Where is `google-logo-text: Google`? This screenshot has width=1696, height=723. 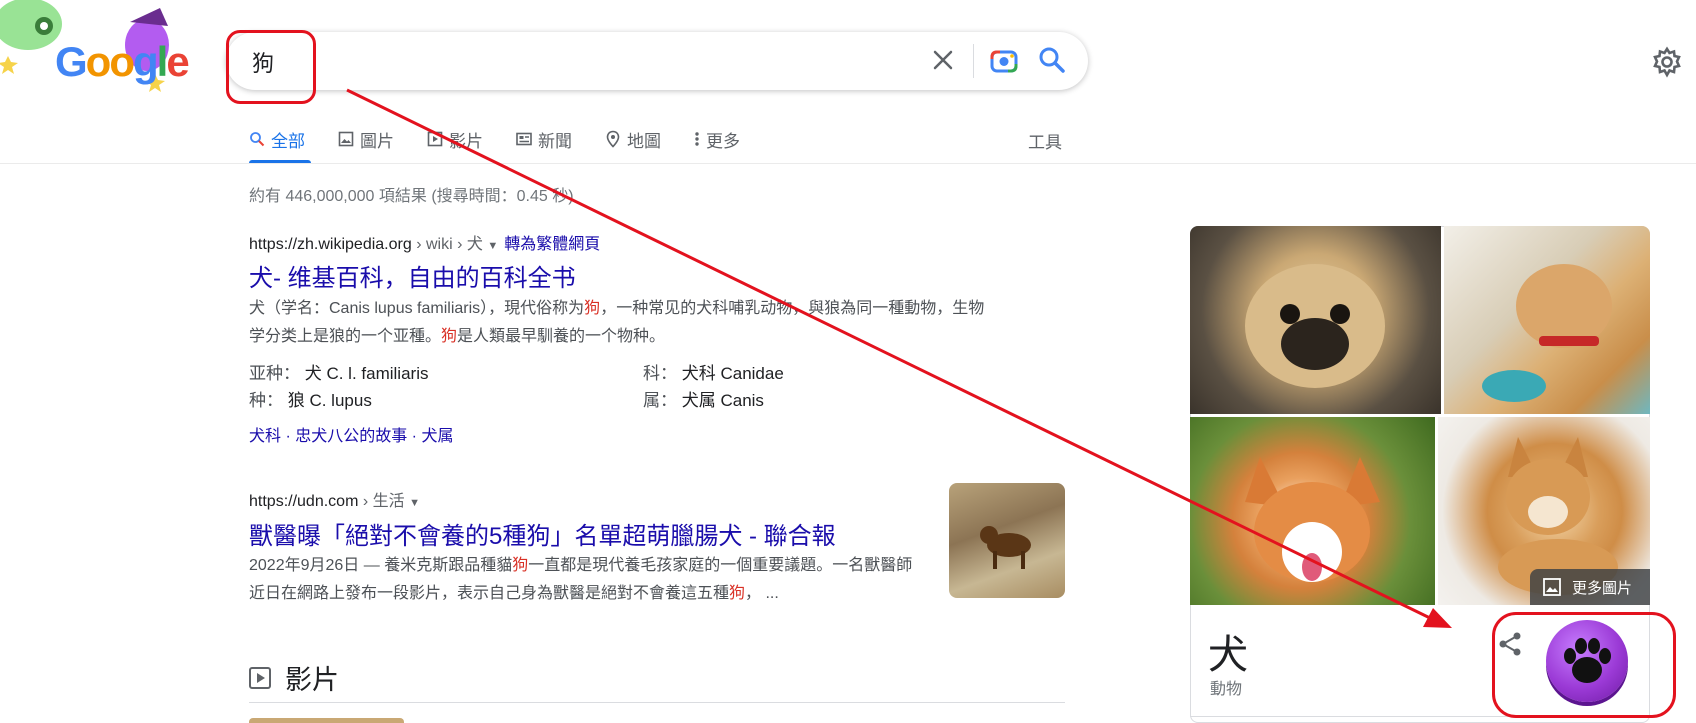
google-logo-text: Google is located at coordinates (122, 61).